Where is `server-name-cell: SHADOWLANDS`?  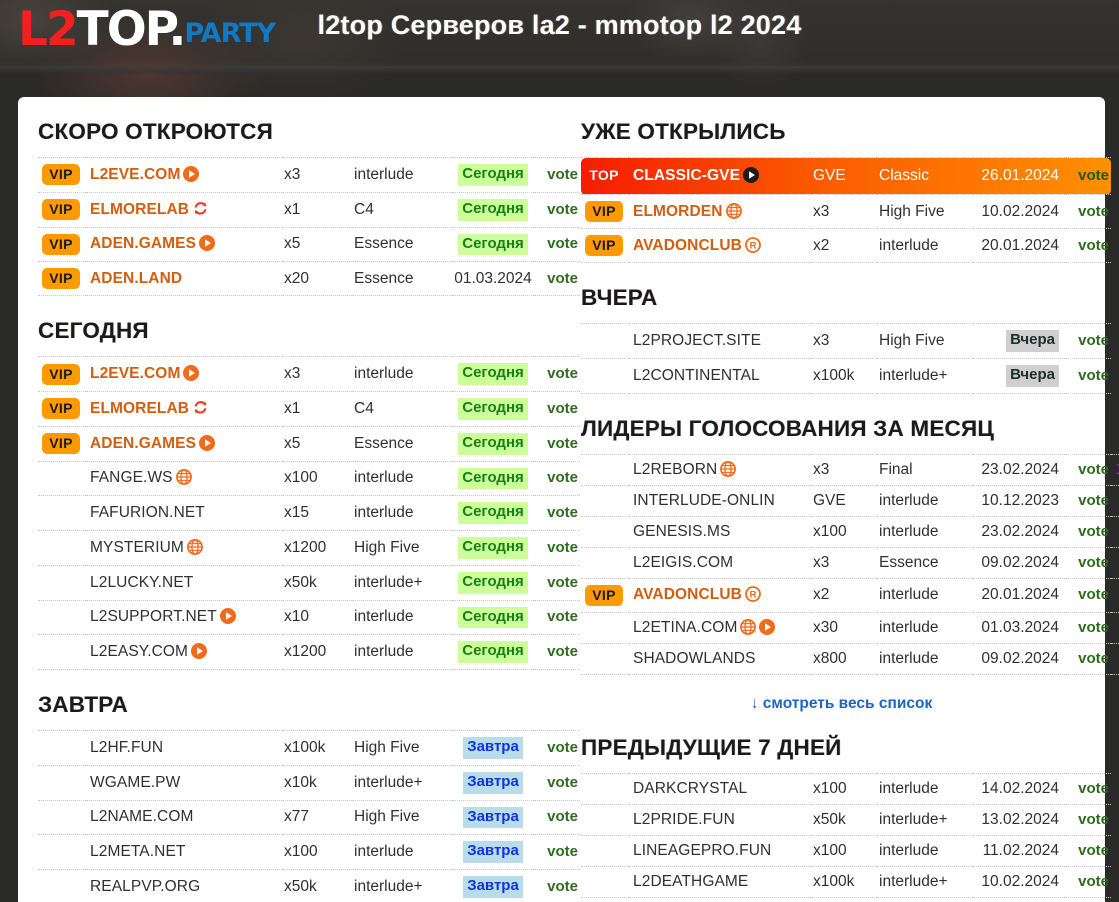 server-name-cell: SHADOWLANDS is located at coordinates (720, 658).